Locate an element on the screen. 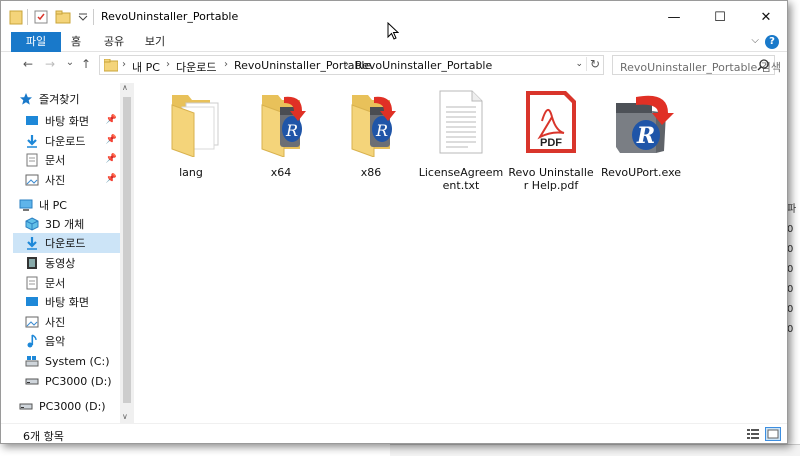 This screenshot has width=800, height=456. close-button: ✕ is located at coordinates (765, 17).